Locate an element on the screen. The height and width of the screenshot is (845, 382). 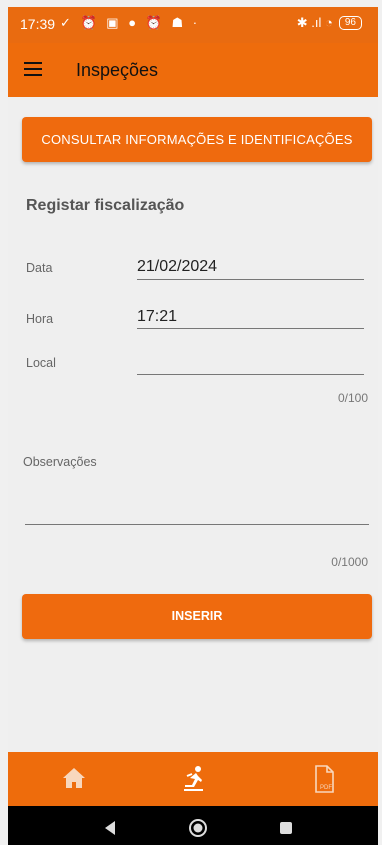
back-icon is located at coordinates (110, 830).